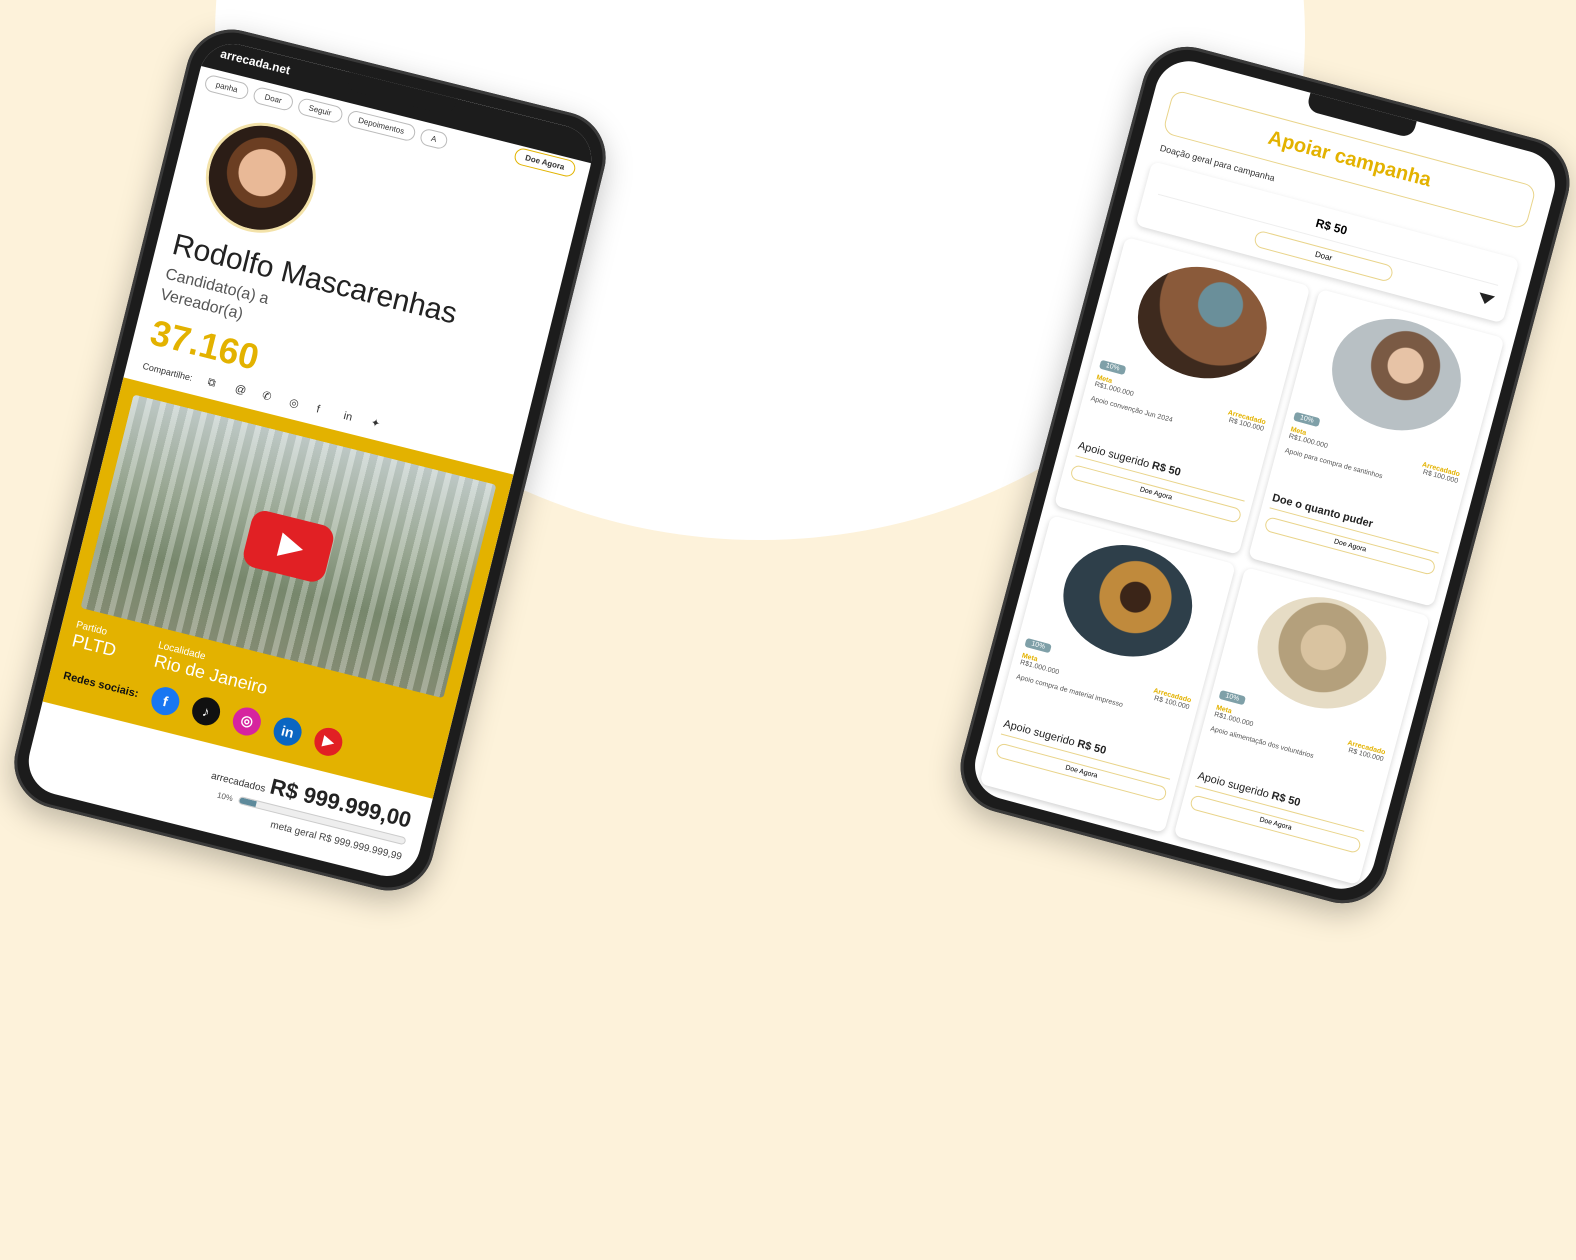 The image size is (1576, 1260). Describe the element at coordinates (241, 390) in the screenshot. I see `threads-icon: @` at that location.